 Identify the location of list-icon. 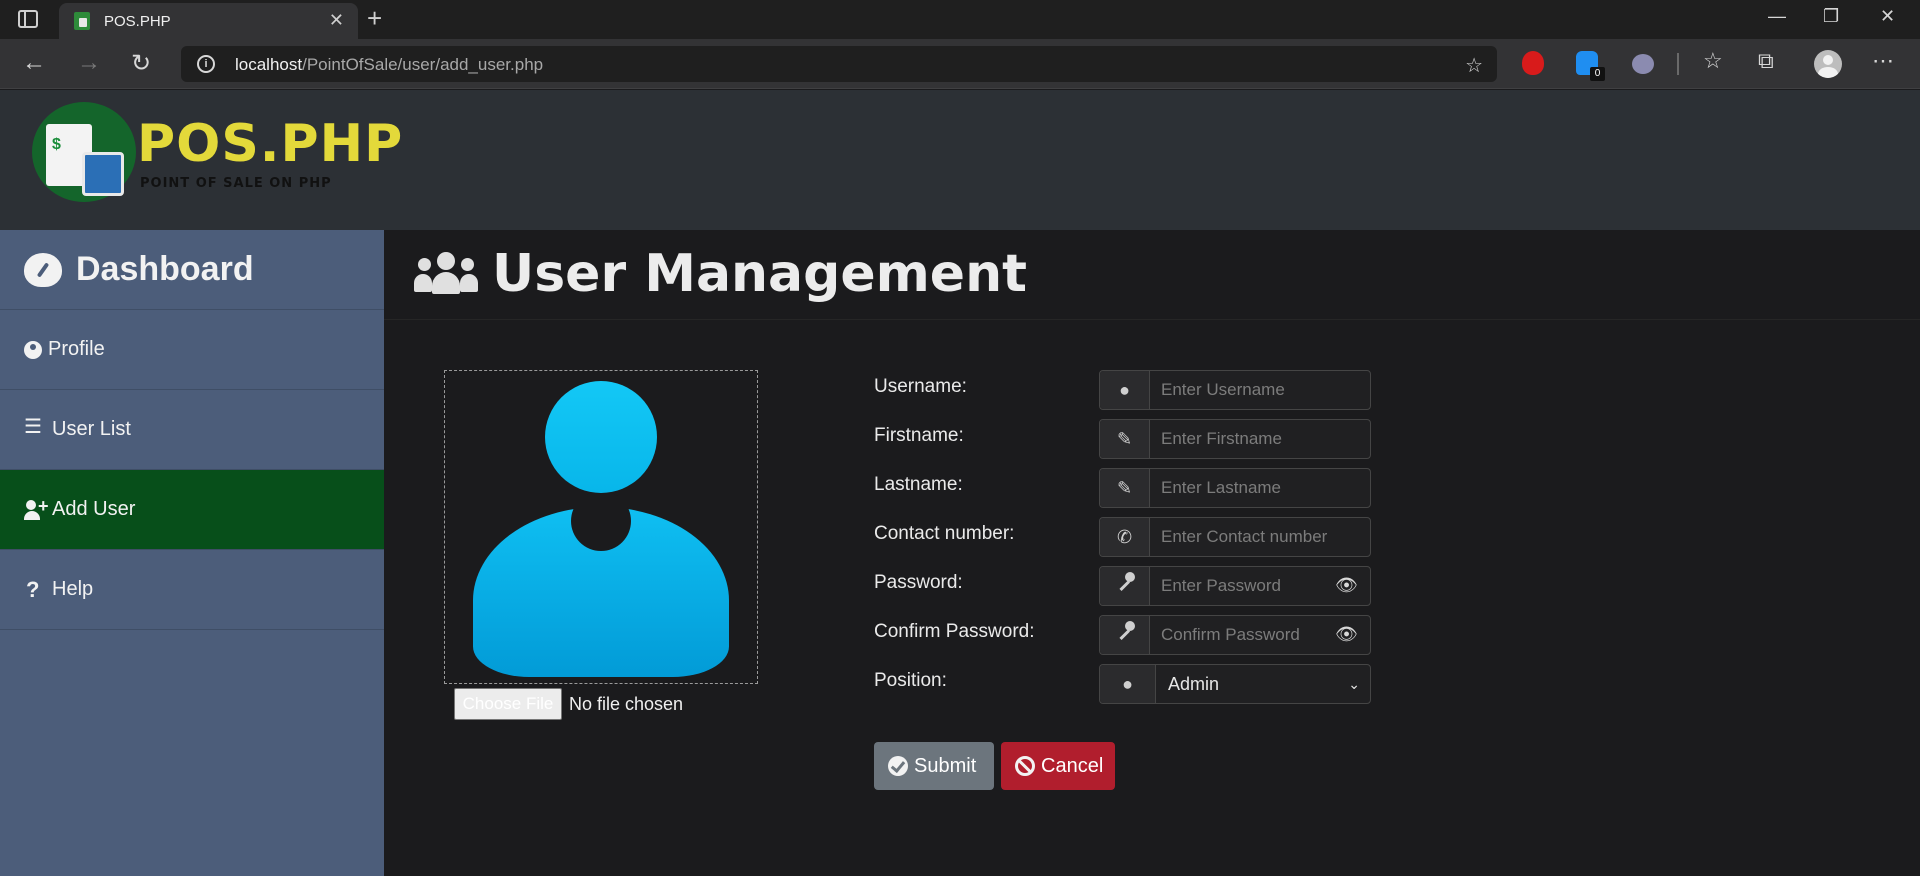
(35, 429).